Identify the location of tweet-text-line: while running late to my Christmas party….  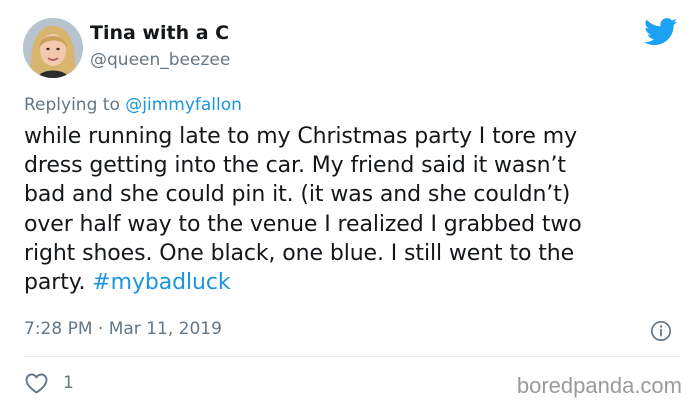
(301, 136).